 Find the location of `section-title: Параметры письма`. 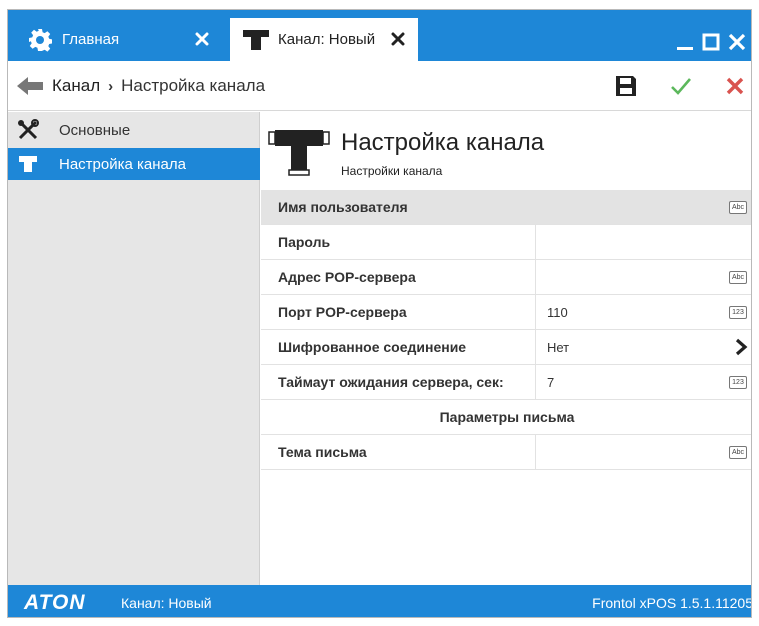

section-title: Параметры письма is located at coordinates (507, 417).